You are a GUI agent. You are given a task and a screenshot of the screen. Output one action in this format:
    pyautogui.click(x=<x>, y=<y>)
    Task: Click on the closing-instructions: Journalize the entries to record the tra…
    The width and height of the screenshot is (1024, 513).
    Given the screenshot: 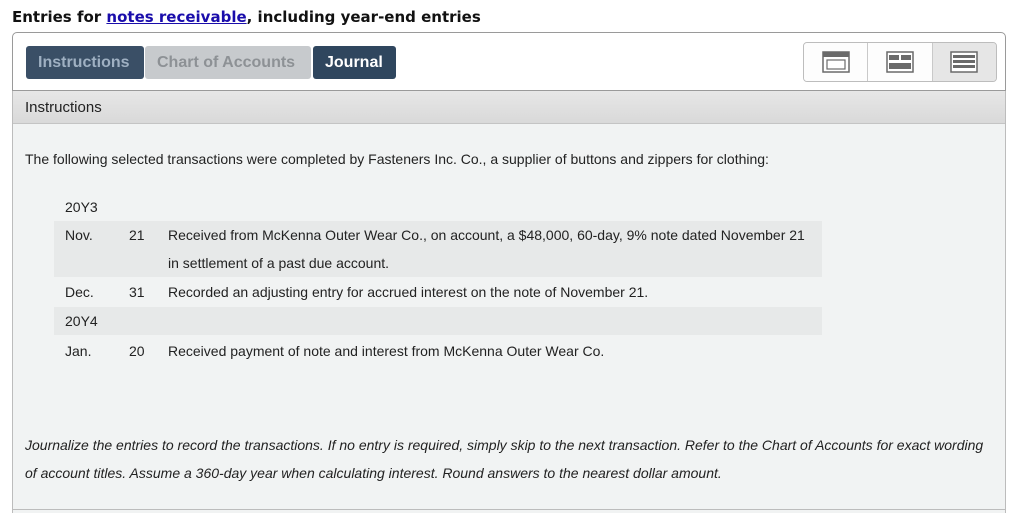 What is the action you would take?
    pyautogui.click(x=512, y=459)
    